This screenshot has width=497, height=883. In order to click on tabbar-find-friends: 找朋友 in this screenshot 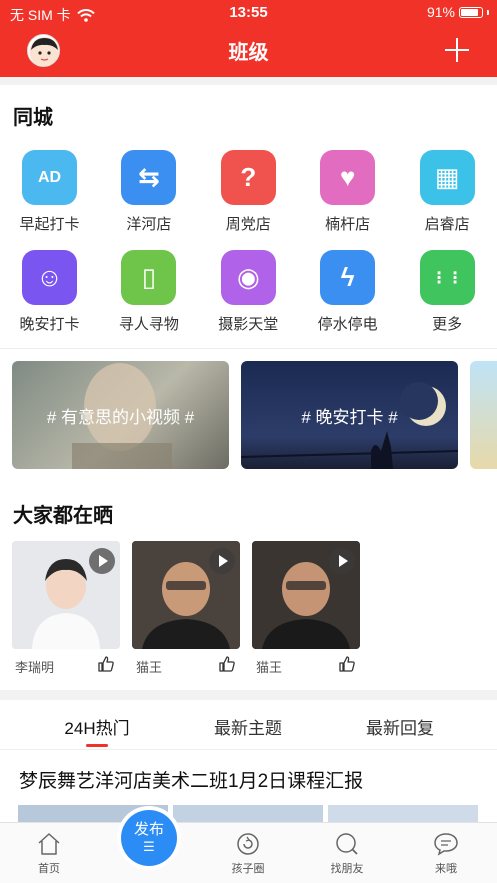, I will do `click(347, 853)`.